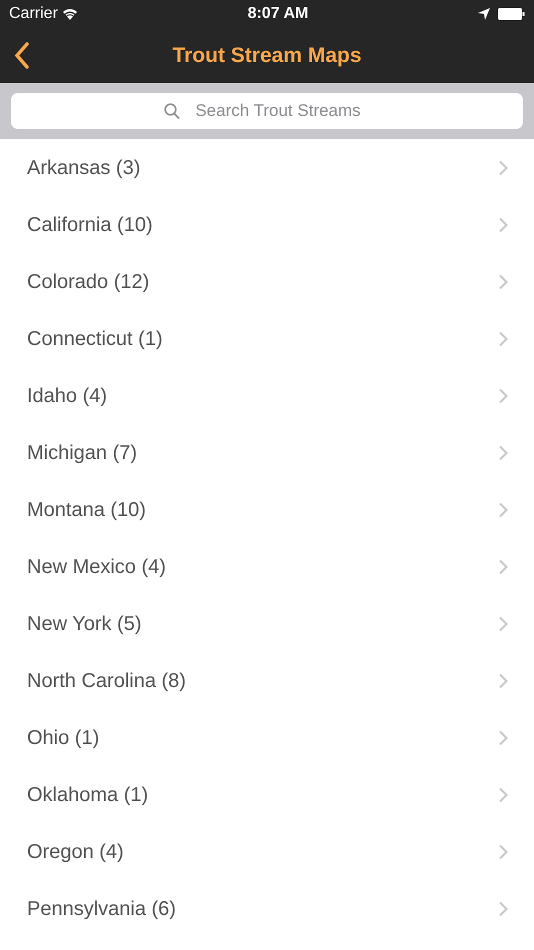  Describe the element at coordinates (484, 14) in the screenshot. I see `location-arrow-icon` at that location.